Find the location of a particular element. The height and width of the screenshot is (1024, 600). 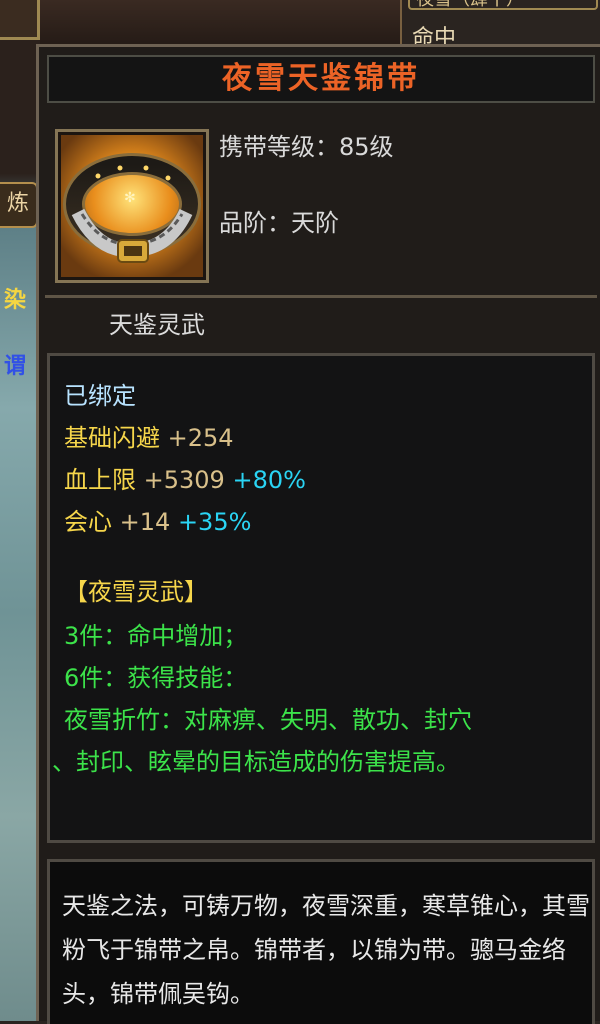

divider is located at coordinates (321, 296).